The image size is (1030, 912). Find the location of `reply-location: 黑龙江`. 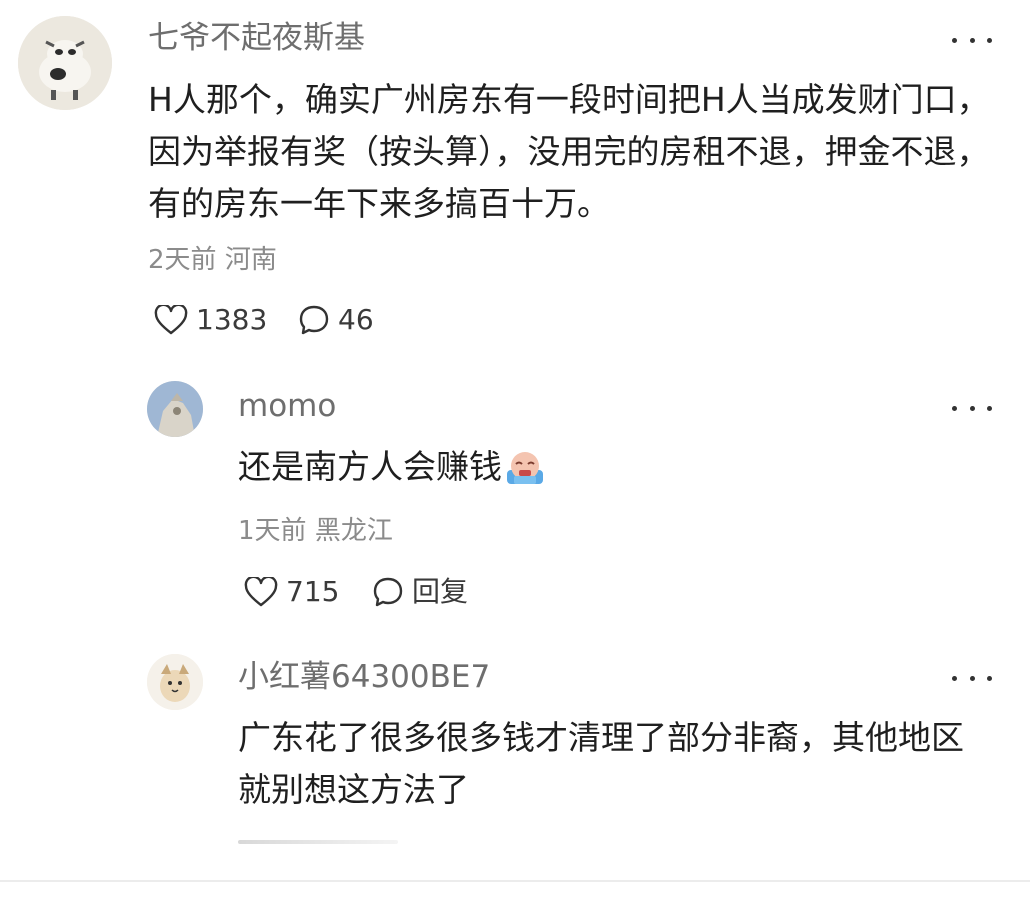

reply-location: 黑龙江 is located at coordinates (353, 531).